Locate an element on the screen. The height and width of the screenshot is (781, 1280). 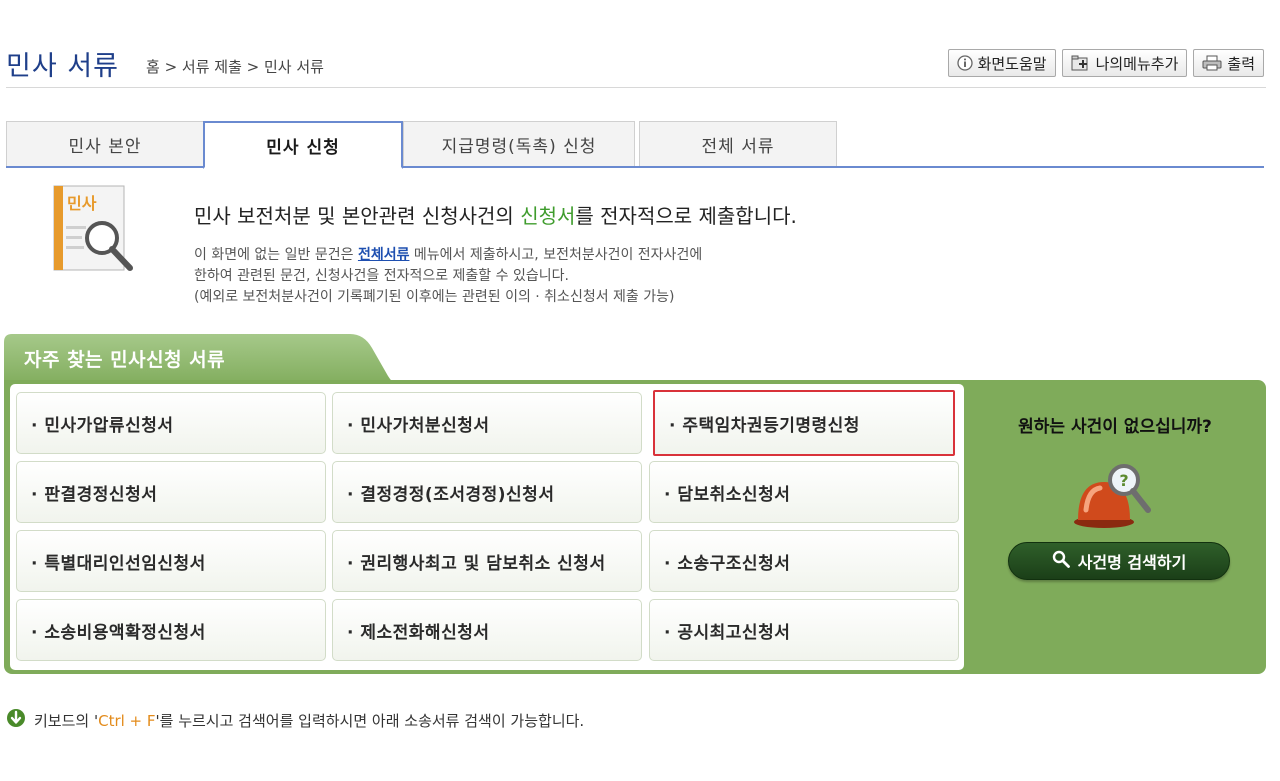
intro-line-1-pre: 이 화면에 없는 일반 문건은 is located at coordinates (276, 255).